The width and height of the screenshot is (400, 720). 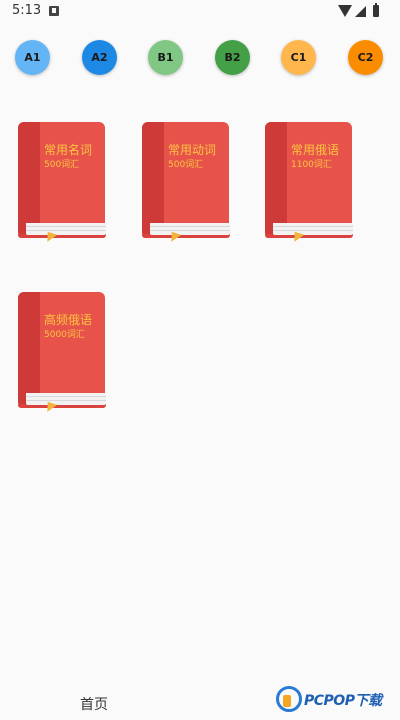 I want to click on status-icons, so click(x=364, y=11).